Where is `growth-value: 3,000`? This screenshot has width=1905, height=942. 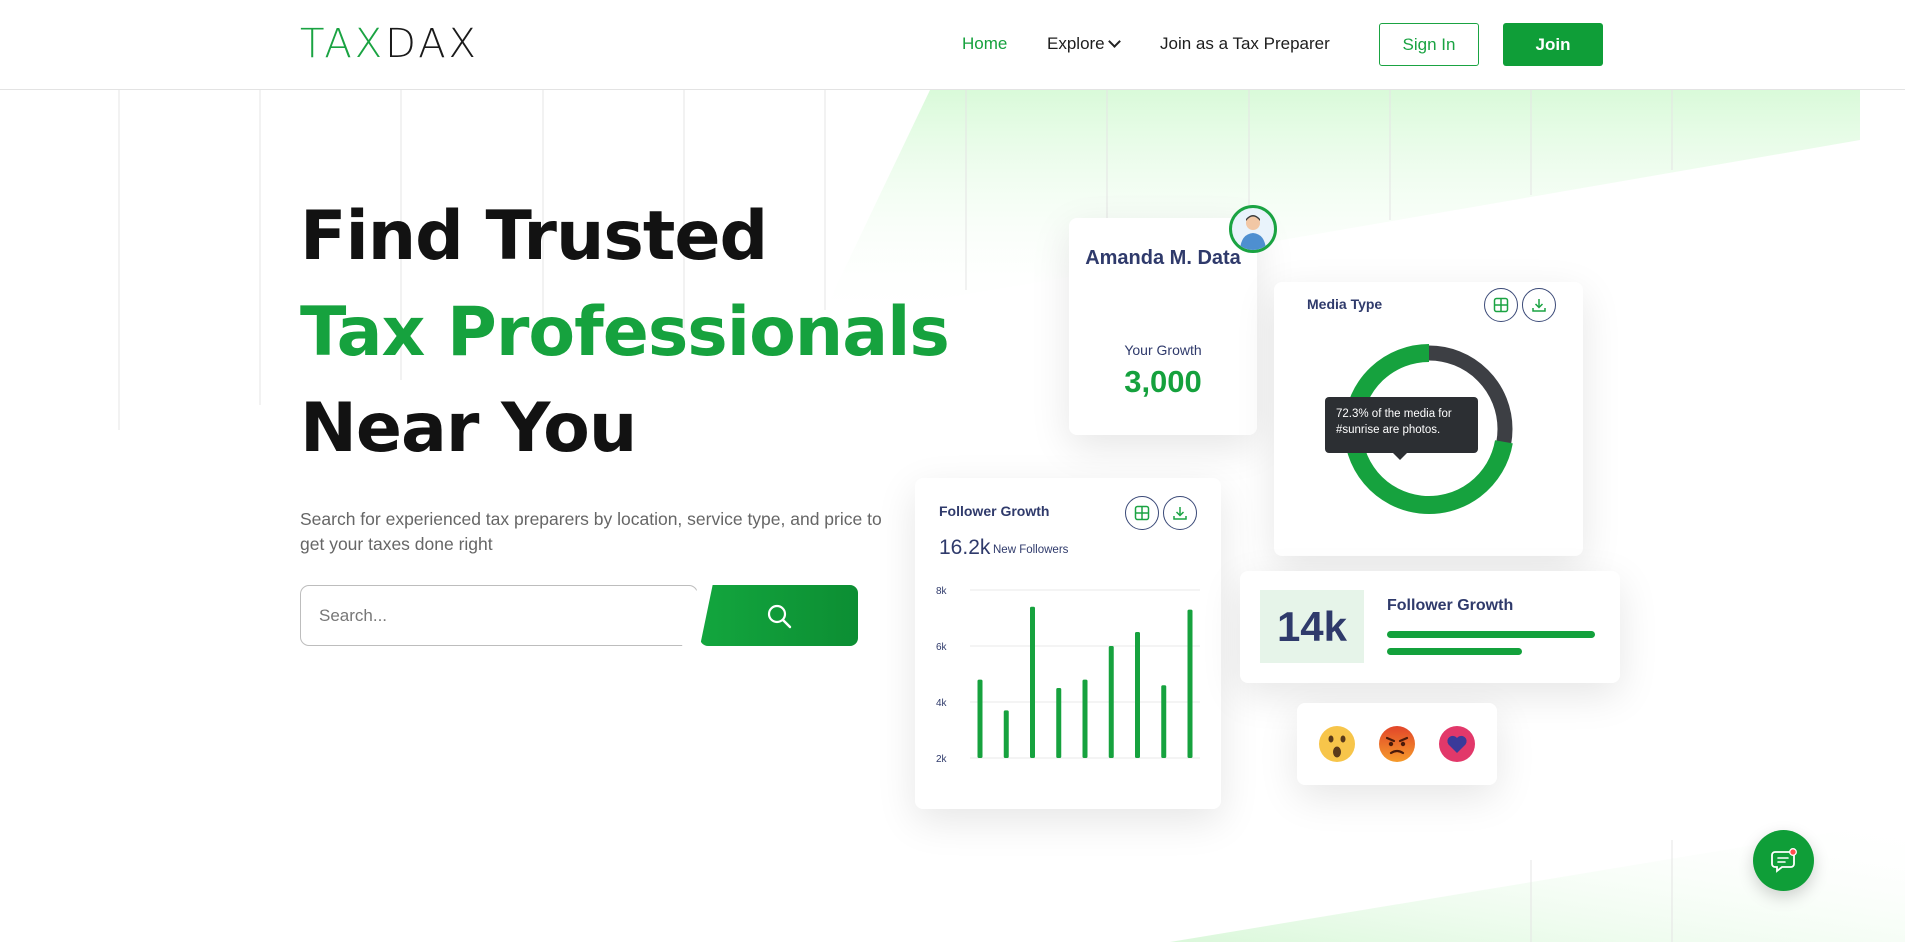 growth-value: 3,000 is located at coordinates (1163, 381).